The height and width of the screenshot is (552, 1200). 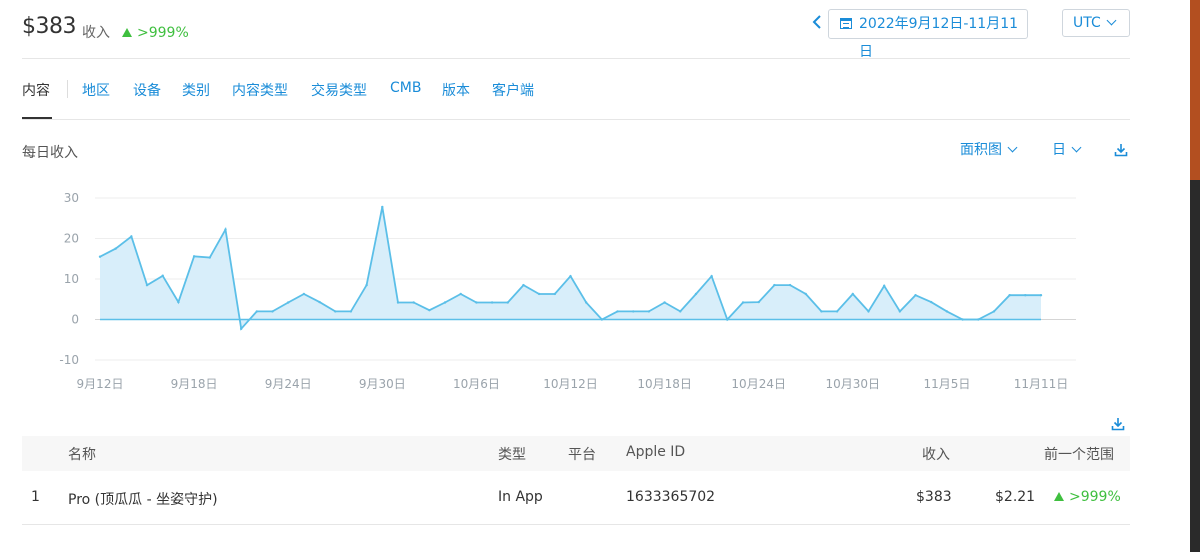 I want to click on total-revenue-label: 收入, so click(x=96, y=33).